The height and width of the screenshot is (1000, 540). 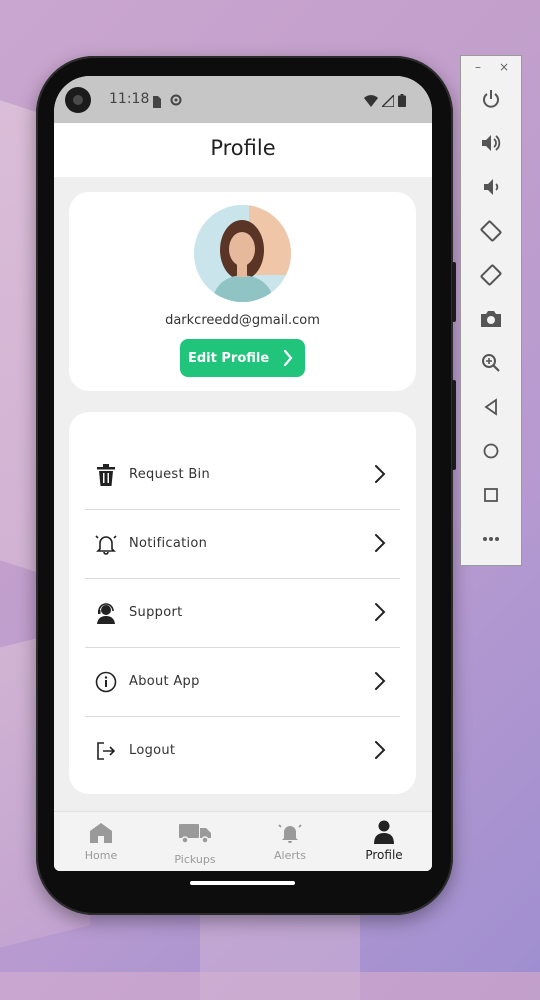 I want to click on edit-profile-button: Edit Profile, so click(x=242, y=358).